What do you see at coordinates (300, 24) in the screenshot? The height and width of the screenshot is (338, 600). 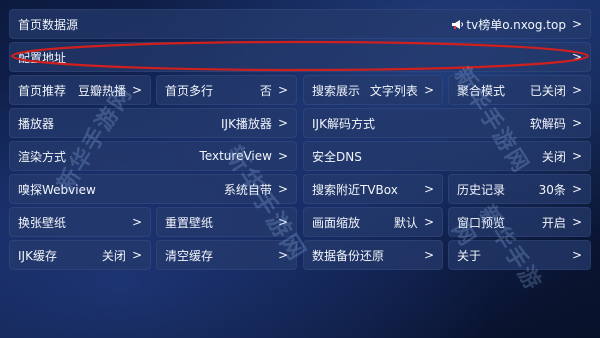 I see `home-data-source-row: 首页数据源 tv榜单o.nxog.top >` at bounding box center [300, 24].